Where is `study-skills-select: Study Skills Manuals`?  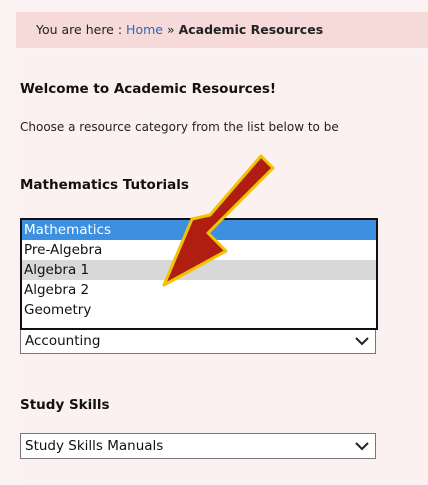
study-skills-select: Study Skills Manuals is located at coordinates (198, 446).